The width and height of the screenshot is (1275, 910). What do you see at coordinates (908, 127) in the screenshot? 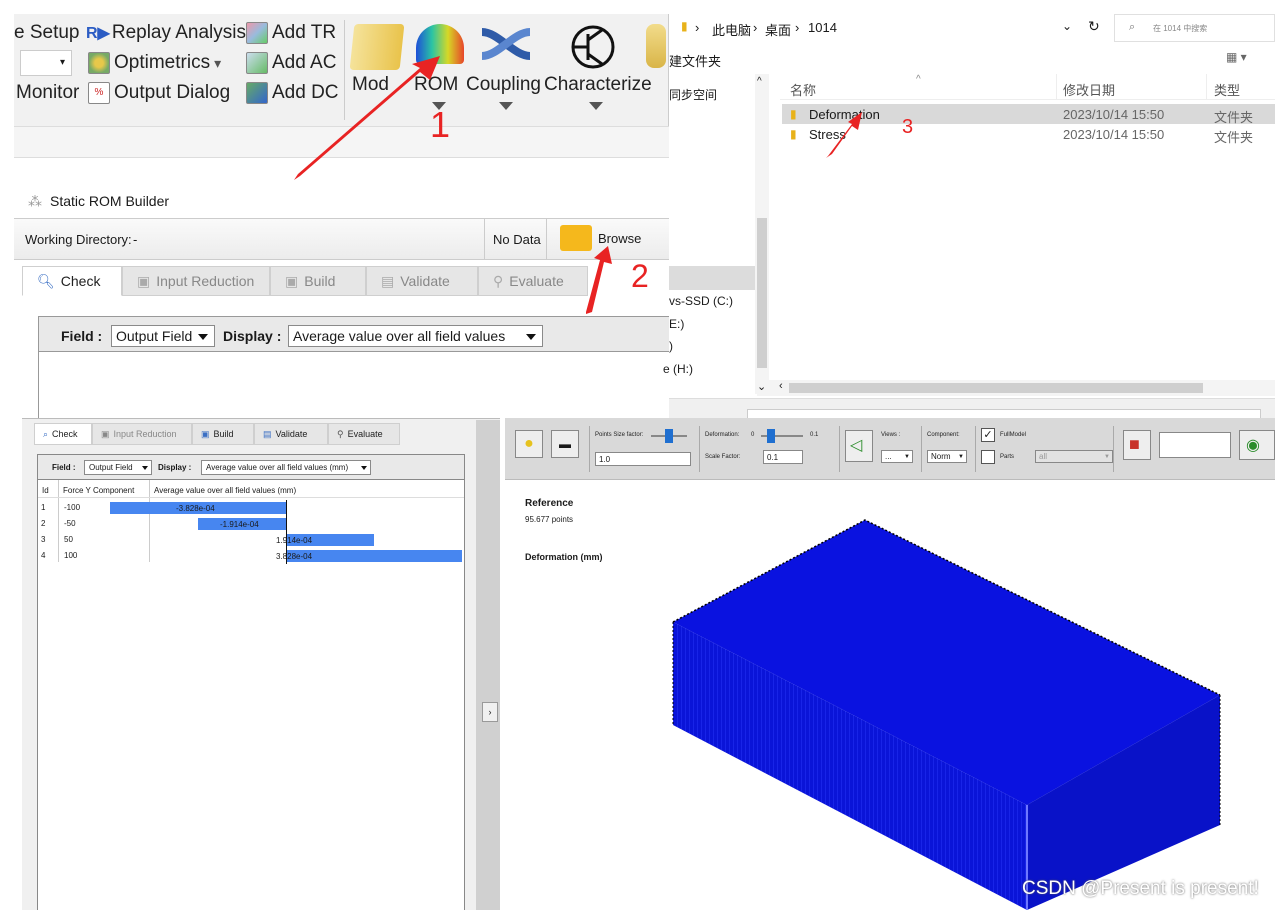
I see `annotation-step-3: 3` at bounding box center [908, 127].